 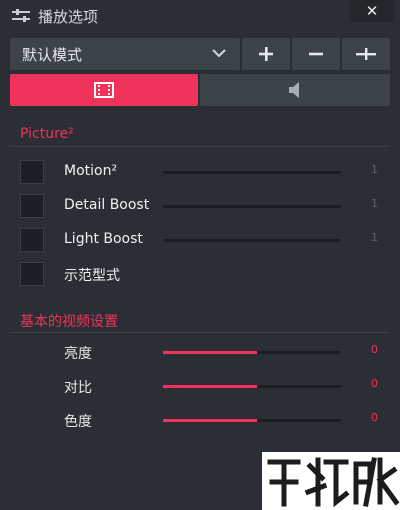 I want to click on preset-dropdown: 默认模式, so click(x=125, y=54).